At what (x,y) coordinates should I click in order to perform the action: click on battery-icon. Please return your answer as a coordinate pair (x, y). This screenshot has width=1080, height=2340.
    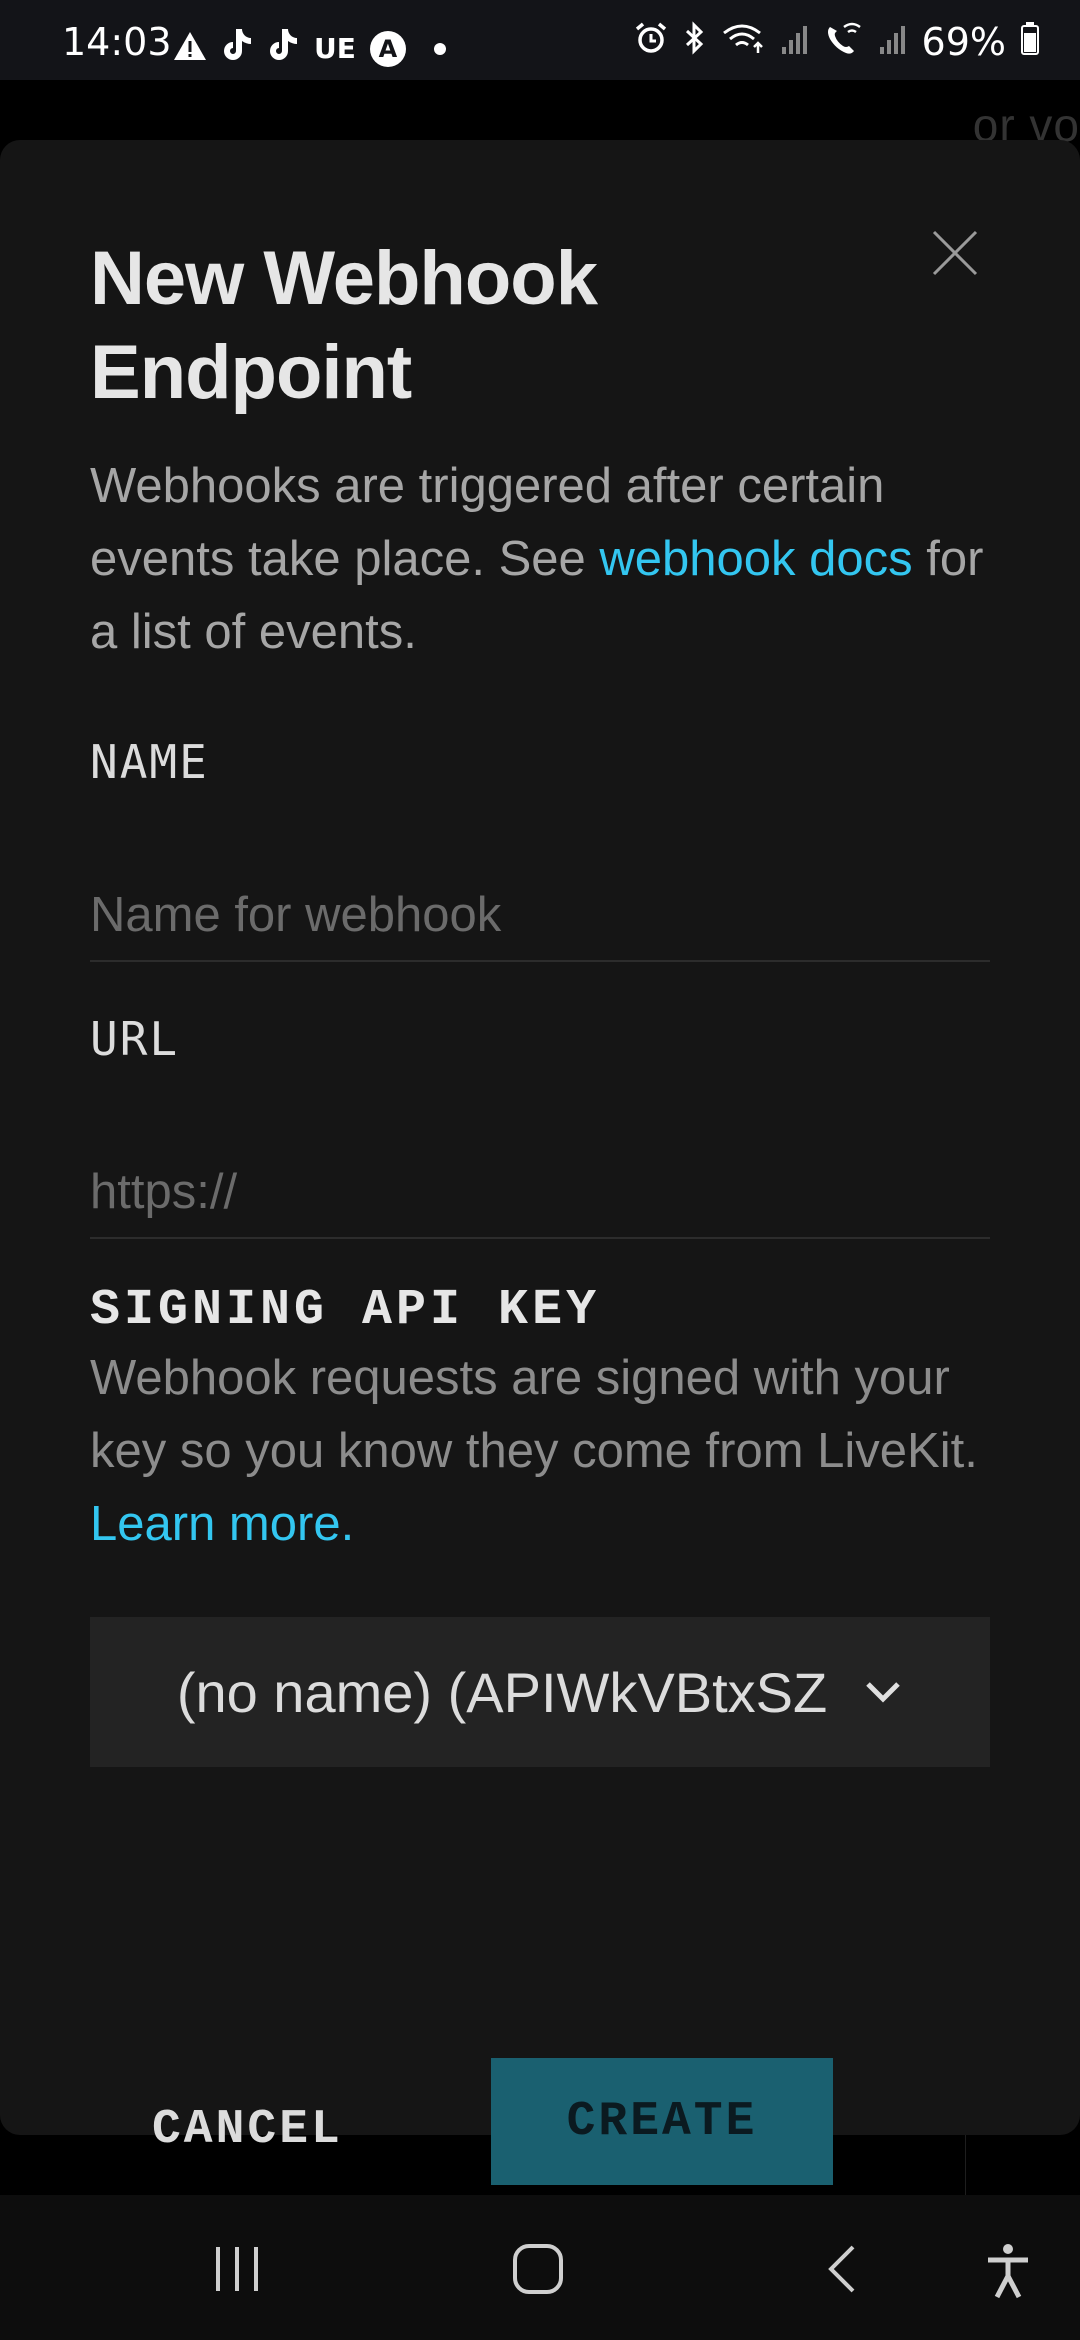
    Looking at the image, I should click on (1030, 42).